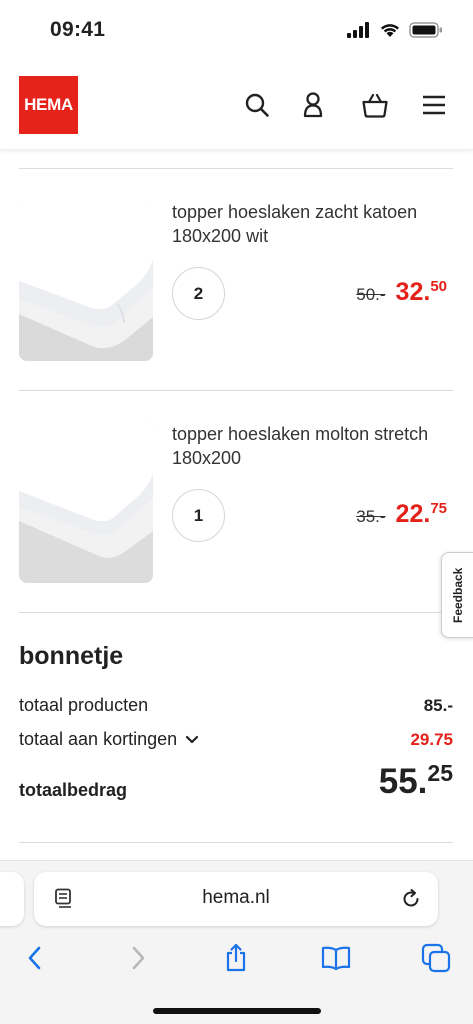  I want to click on forward-icon, so click(138, 958).